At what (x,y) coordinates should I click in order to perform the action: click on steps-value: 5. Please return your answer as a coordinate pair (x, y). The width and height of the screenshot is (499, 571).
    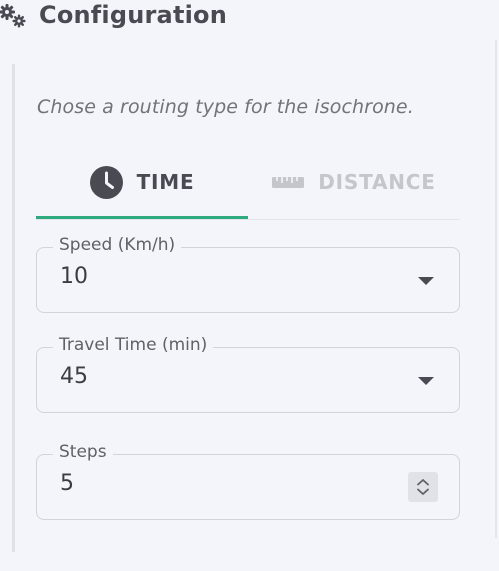
    Looking at the image, I should click on (67, 483).